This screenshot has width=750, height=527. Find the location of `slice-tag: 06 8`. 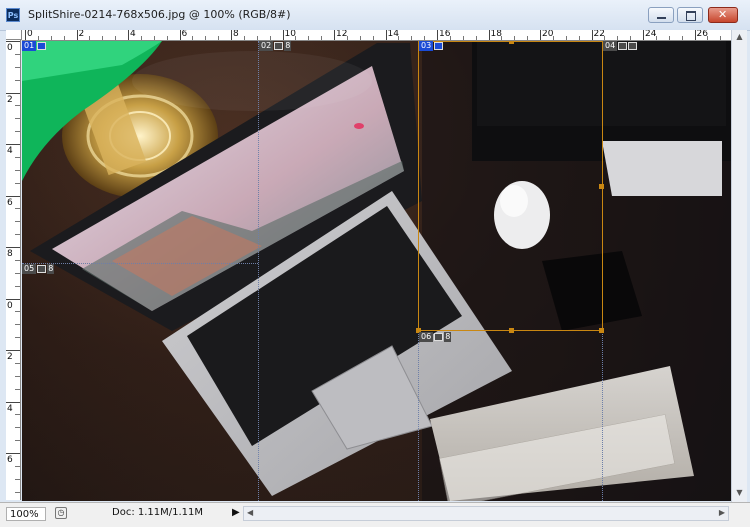

slice-tag: 06 8 is located at coordinates (435, 337).